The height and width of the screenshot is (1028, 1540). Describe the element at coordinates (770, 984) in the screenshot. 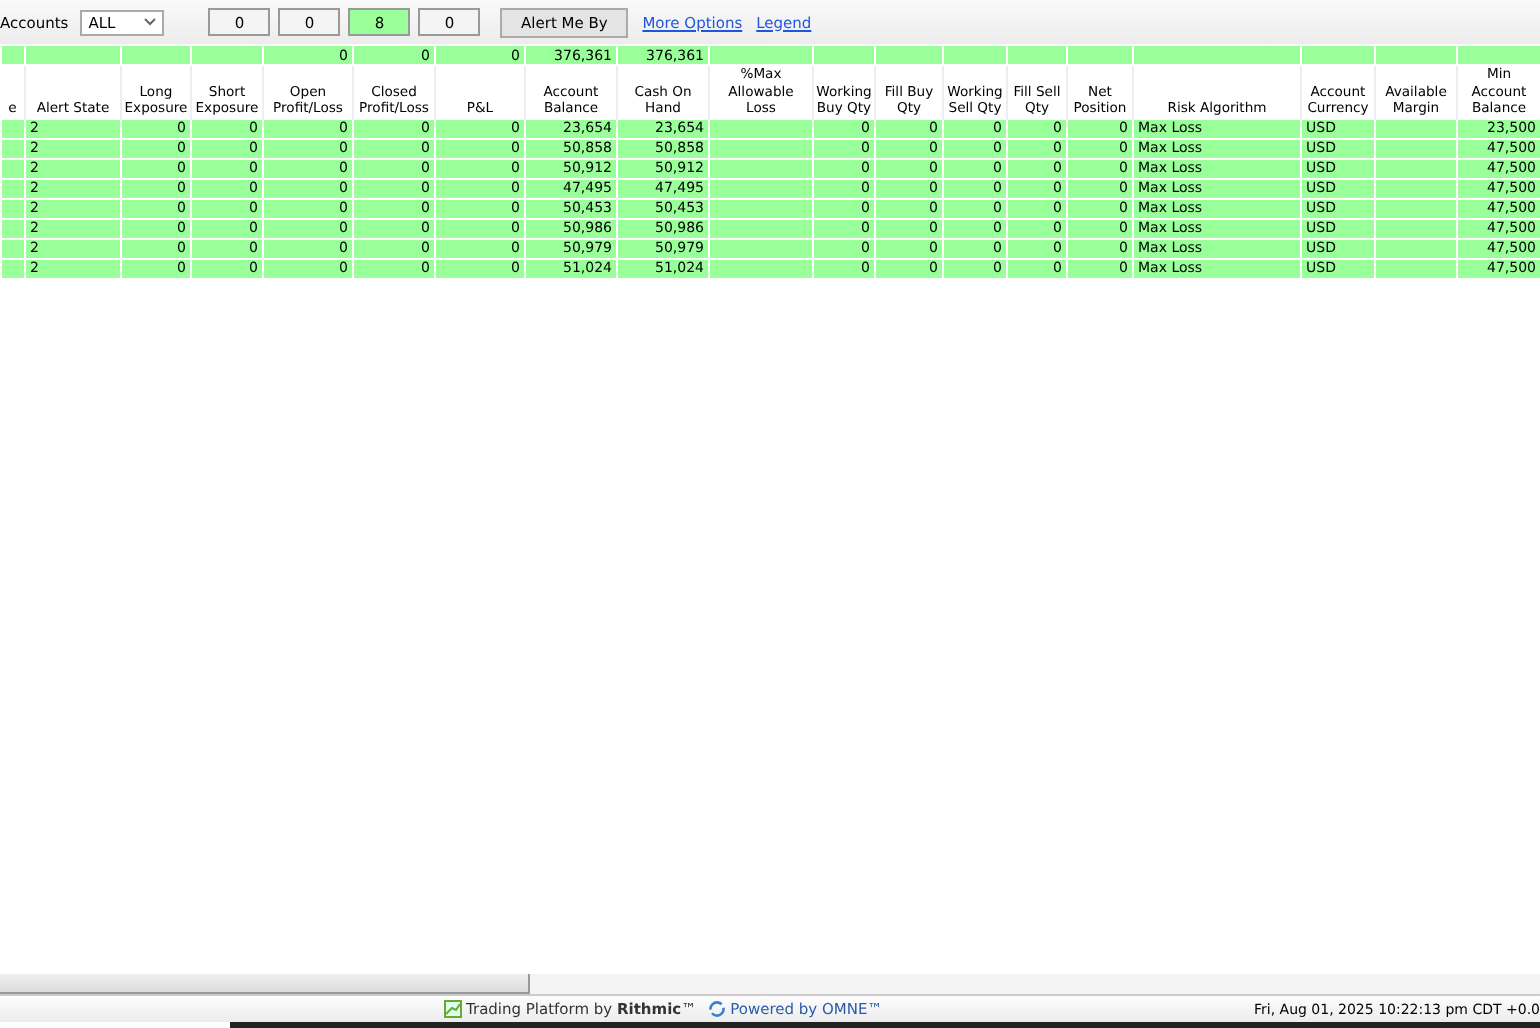

I see `horizontal-scrollbar` at that location.